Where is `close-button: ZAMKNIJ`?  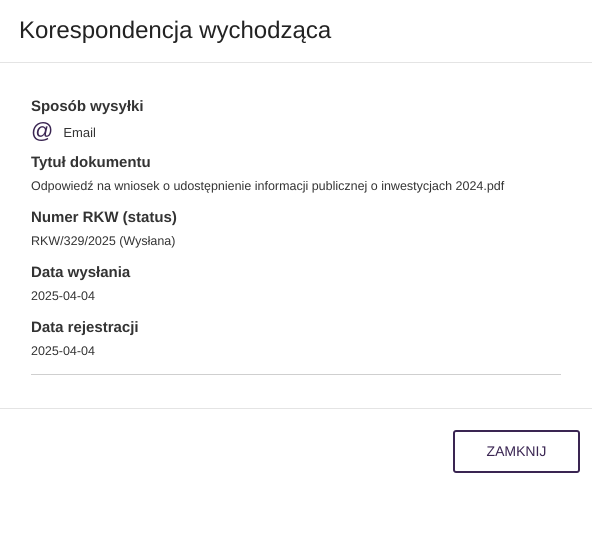 close-button: ZAMKNIJ is located at coordinates (516, 451).